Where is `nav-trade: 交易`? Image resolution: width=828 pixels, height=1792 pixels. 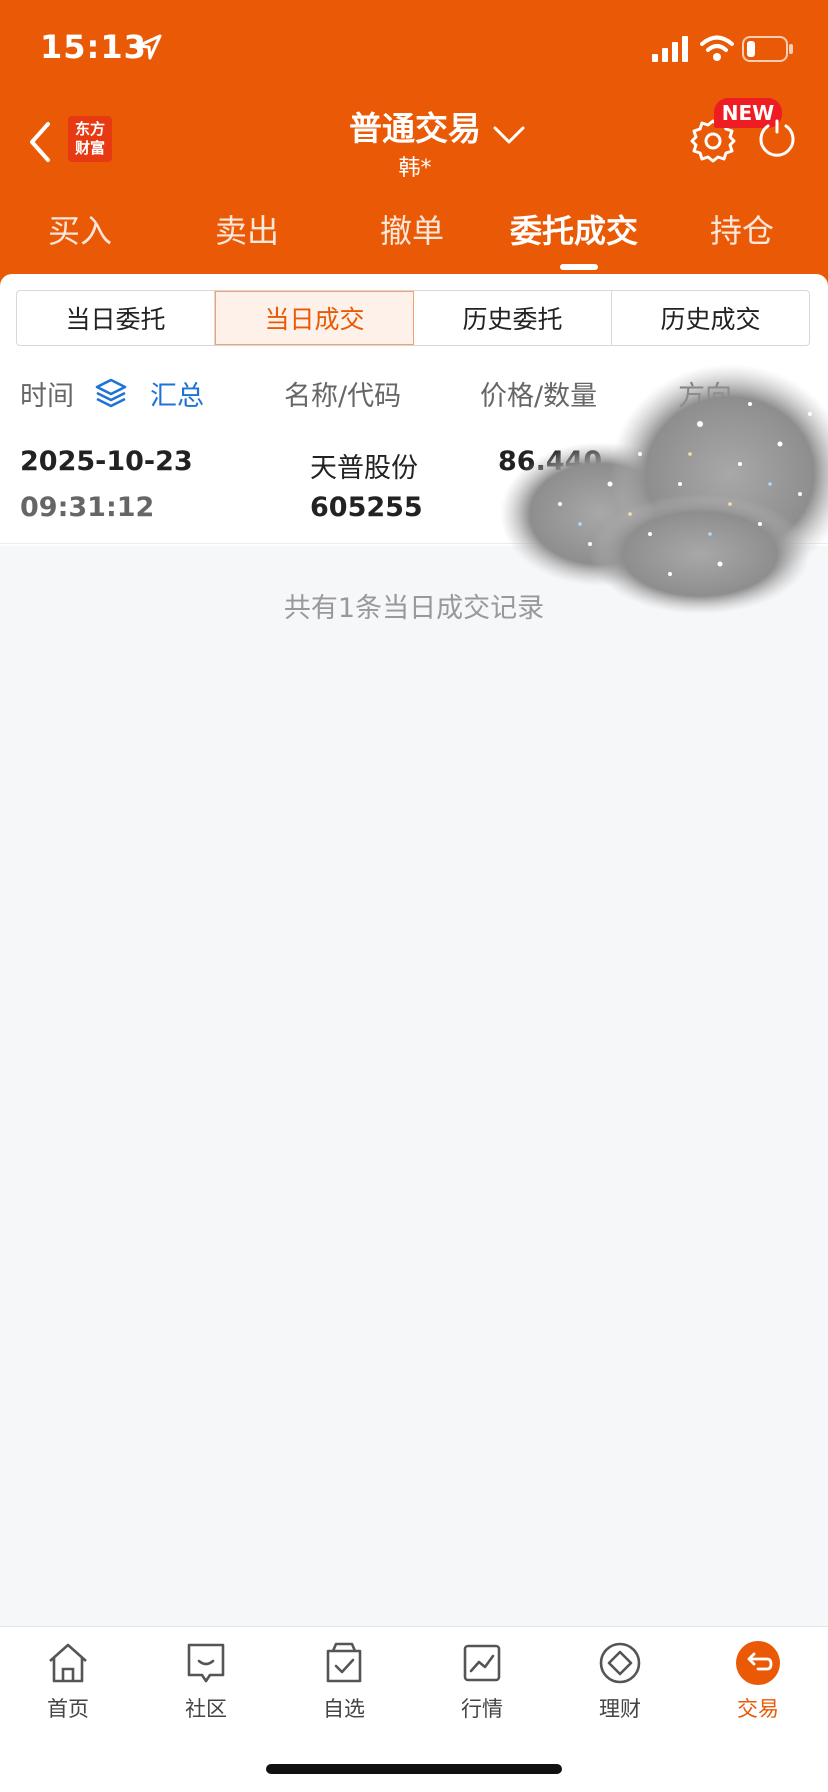 nav-trade: 交易 is located at coordinates (758, 1689).